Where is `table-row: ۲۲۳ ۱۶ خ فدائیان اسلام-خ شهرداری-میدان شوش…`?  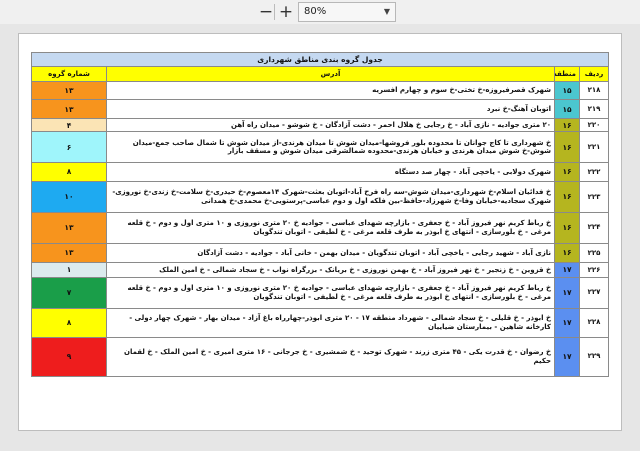 table-row: ۲۲۳ ۱۶ خ فدائیان اسلام-خ شهرداری-میدان شوش… is located at coordinates (320, 196).